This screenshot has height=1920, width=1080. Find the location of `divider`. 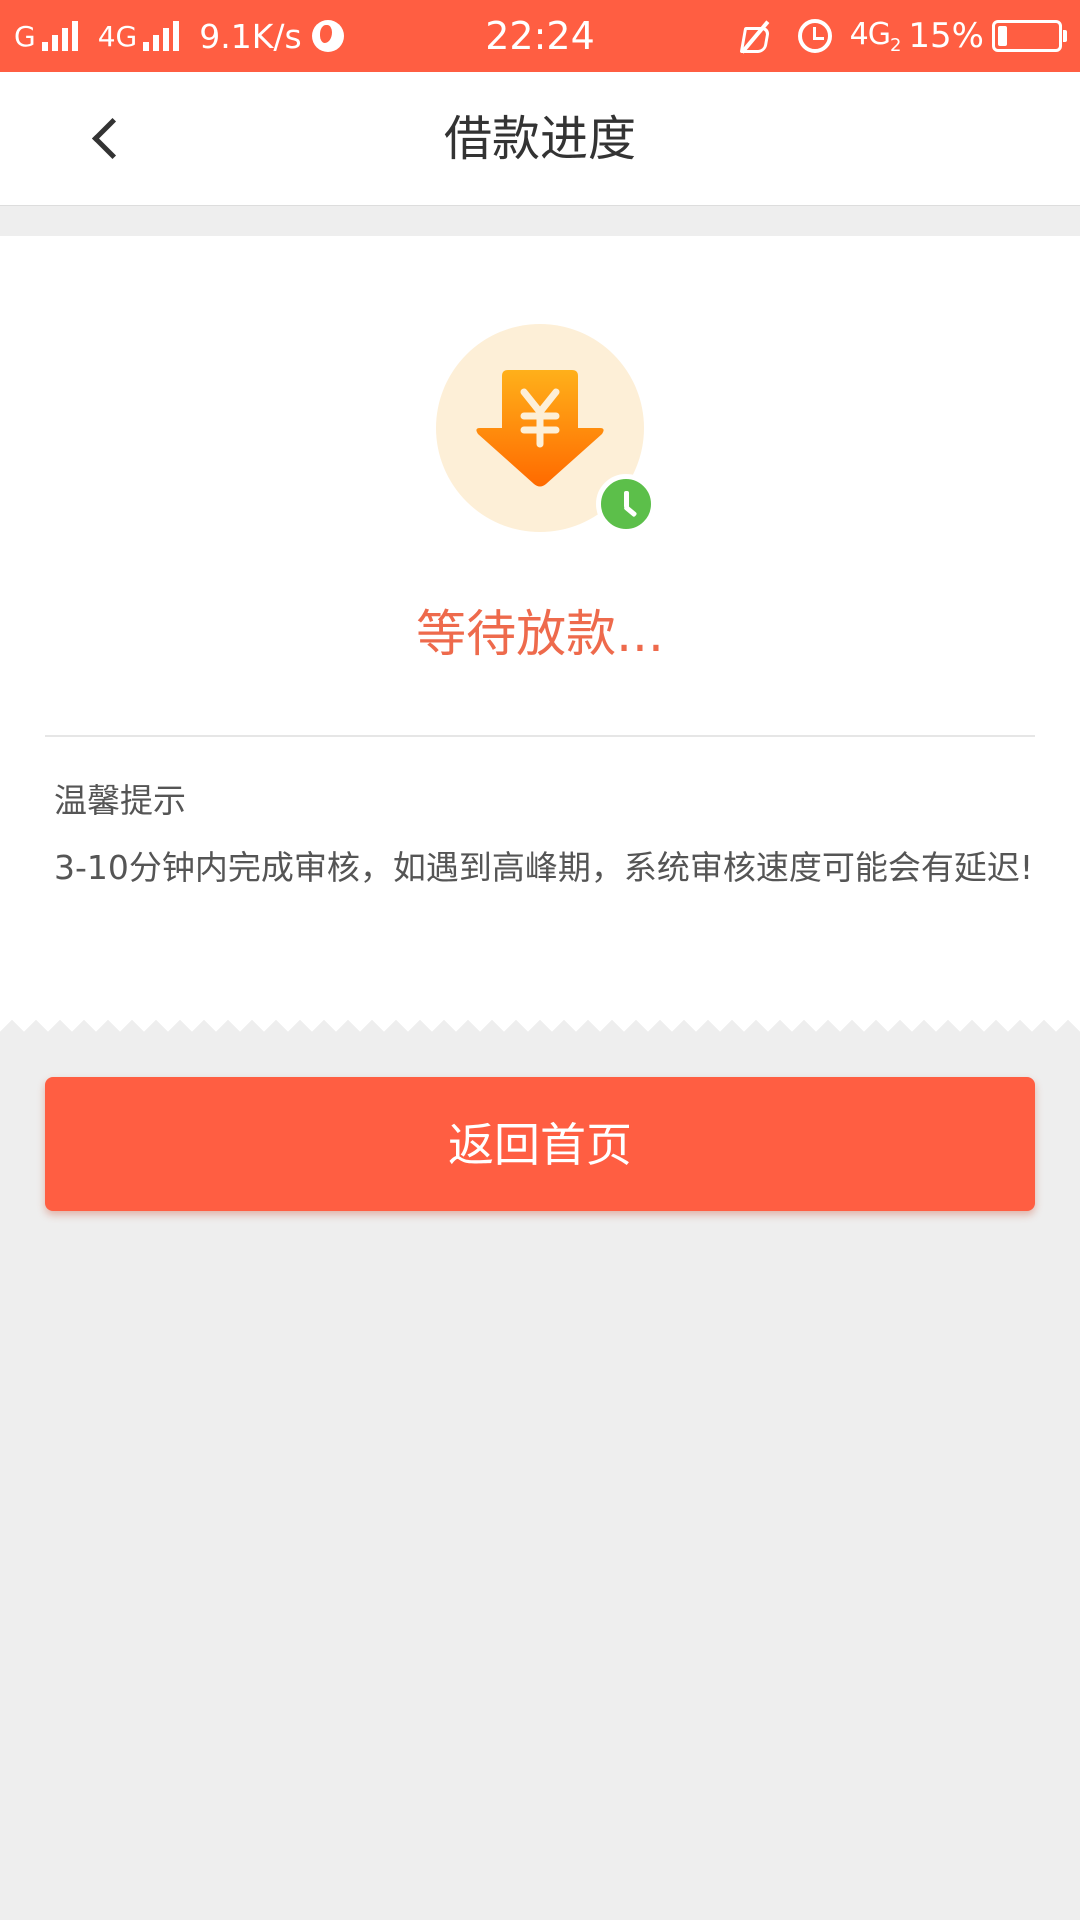

divider is located at coordinates (540, 736).